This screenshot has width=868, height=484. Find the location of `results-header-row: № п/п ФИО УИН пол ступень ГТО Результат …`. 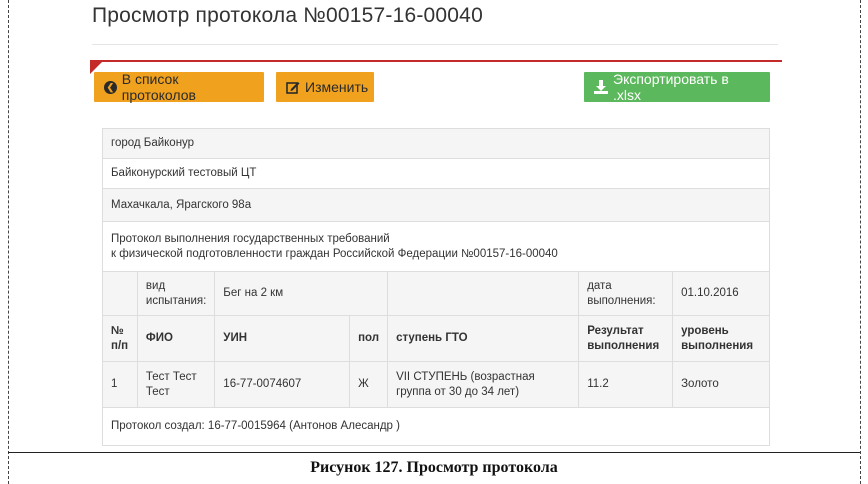

results-header-row: № п/п ФИО УИН пол ступень ГТО Результат … is located at coordinates (436, 338).